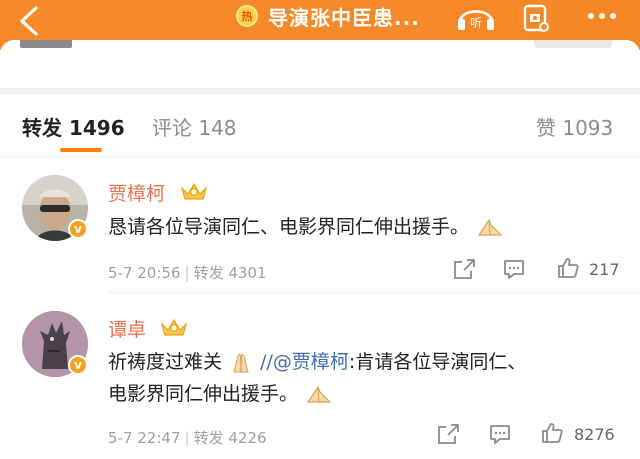 The width and height of the screenshot is (640, 459). Describe the element at coordinates (437, 362) in the screenshot. I see `repost-text-suffix: :肯请各位导演同仁、` at that location.